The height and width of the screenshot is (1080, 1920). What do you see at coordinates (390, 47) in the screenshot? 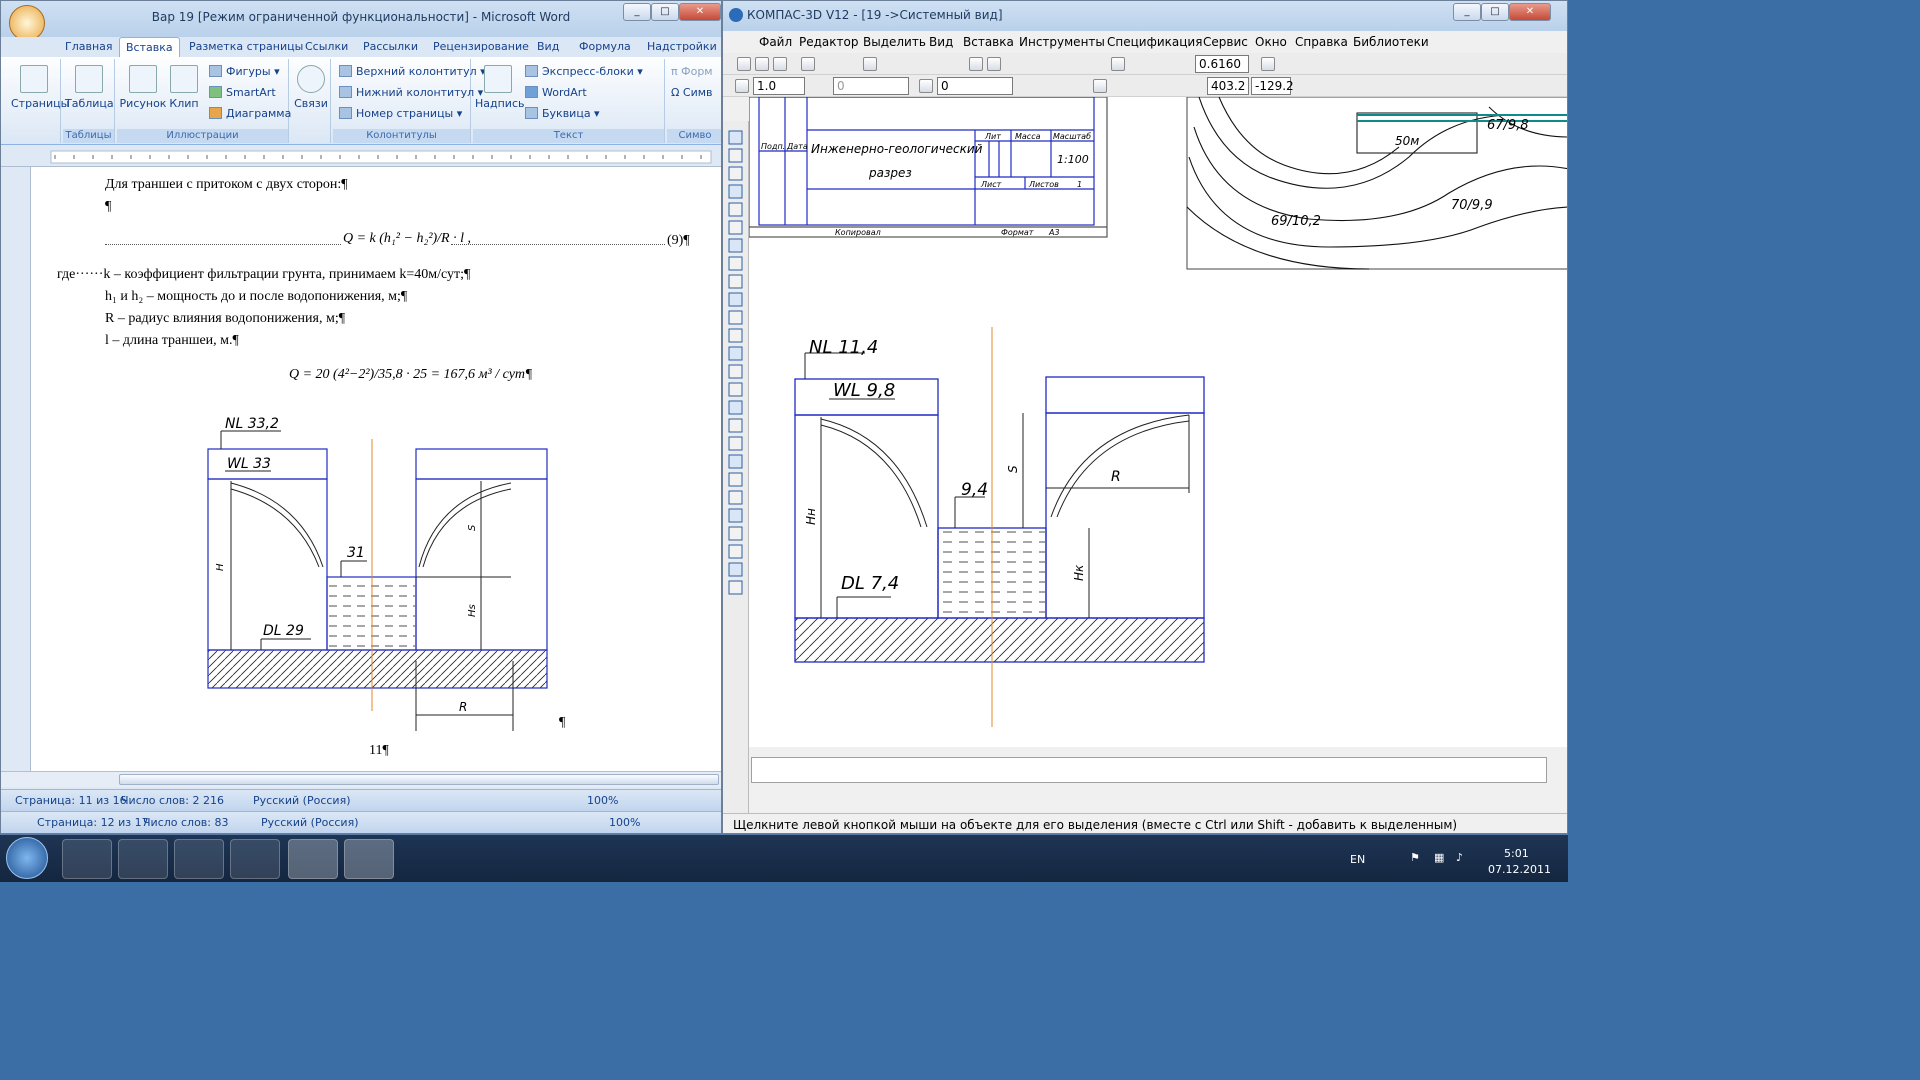
I see `tab-mailings: Рассылки` at bounding box center [390, 47].